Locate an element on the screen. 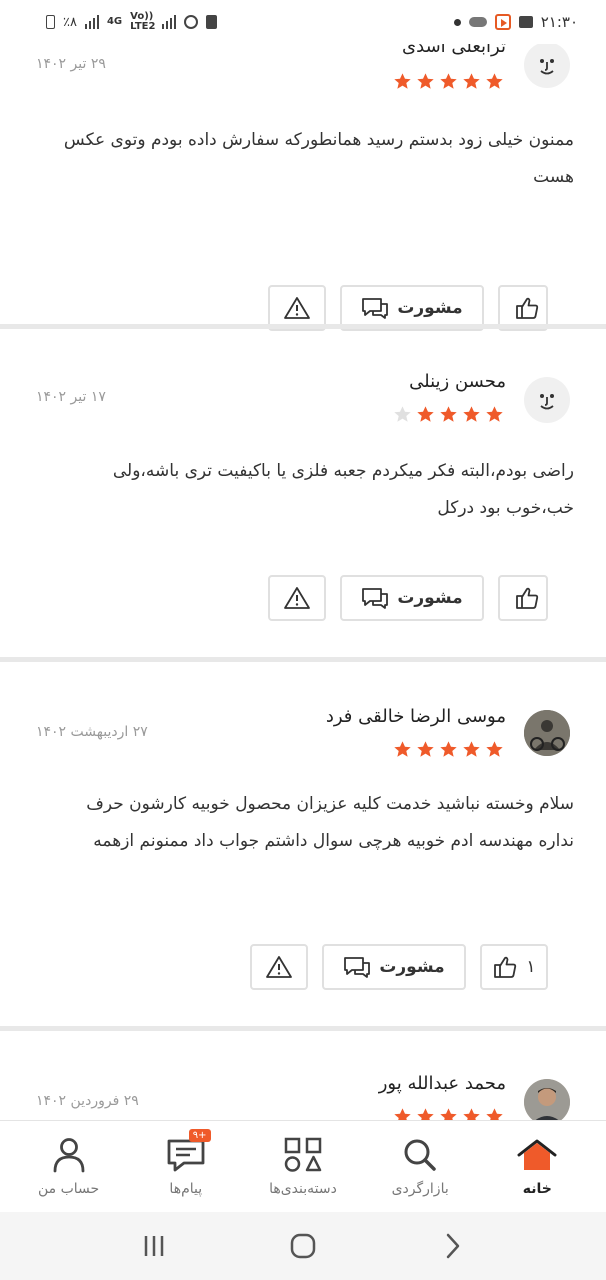  nav-label: حساب من is located at coordinates (68, 1188).